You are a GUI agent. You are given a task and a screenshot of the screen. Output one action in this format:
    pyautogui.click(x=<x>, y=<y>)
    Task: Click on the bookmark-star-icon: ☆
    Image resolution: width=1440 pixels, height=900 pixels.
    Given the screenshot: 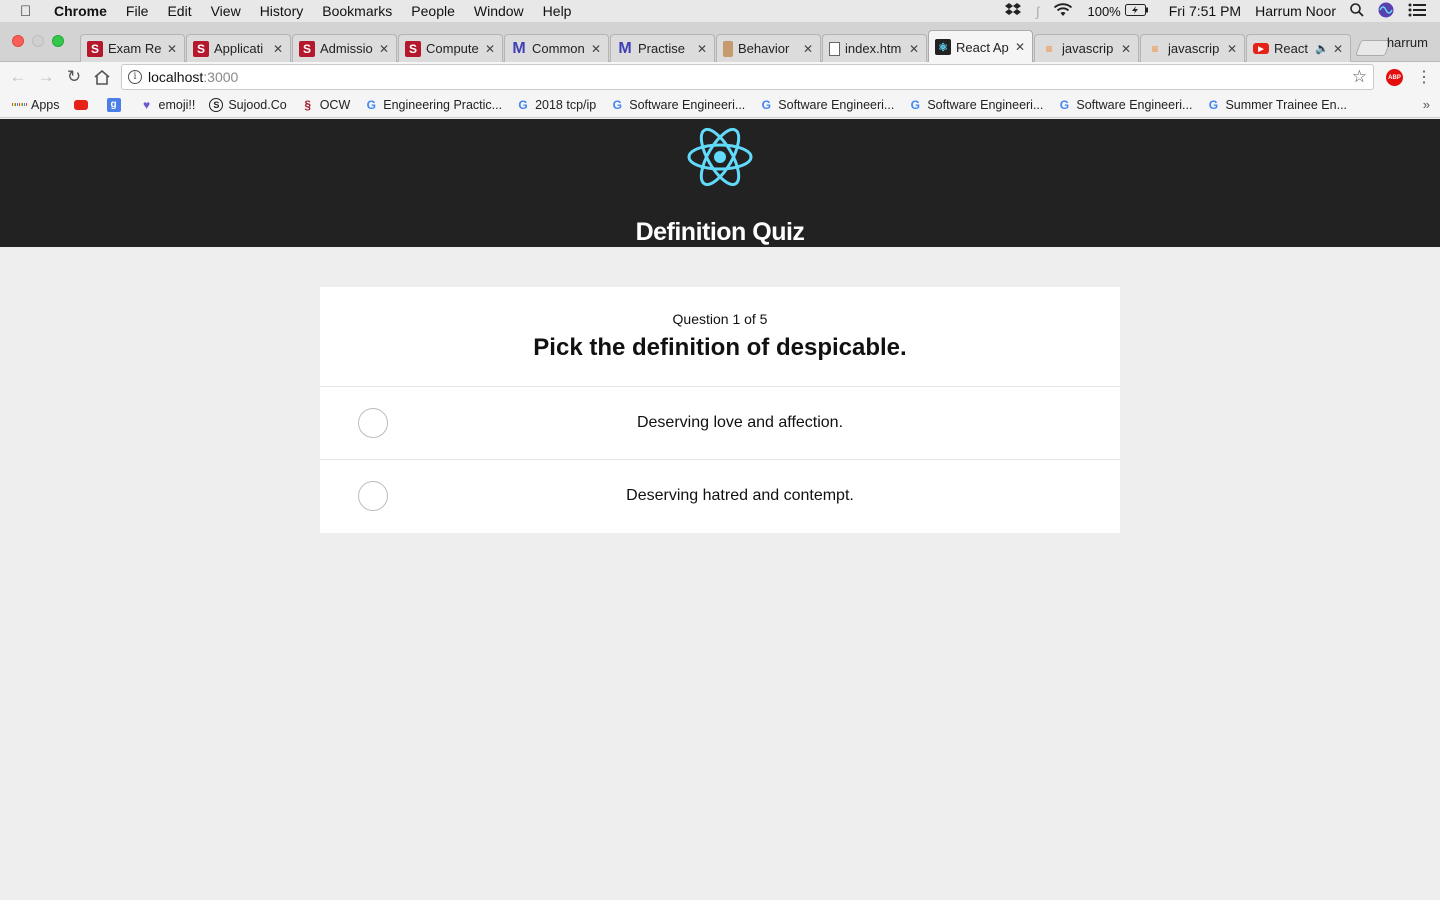 What is the action you would take?
    pyautogui.click(x=1359, y=77)
    